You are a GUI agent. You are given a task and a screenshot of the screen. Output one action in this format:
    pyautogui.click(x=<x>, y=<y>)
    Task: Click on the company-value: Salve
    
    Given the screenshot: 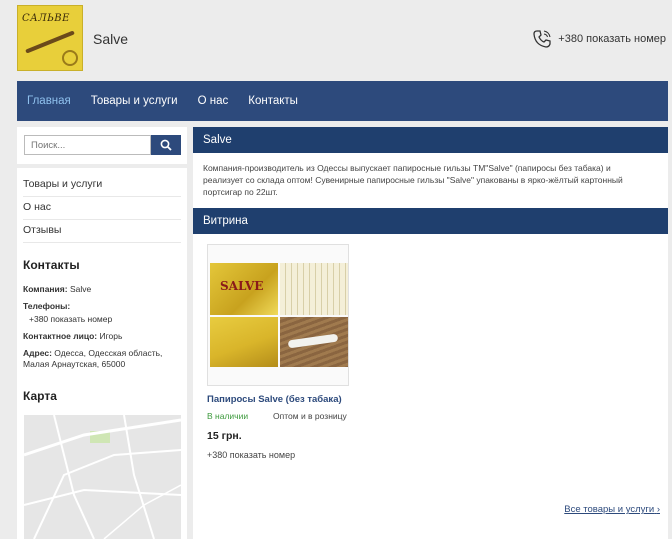 What is the action you would take?
    pyautogui.click(x=80, y=289)
    